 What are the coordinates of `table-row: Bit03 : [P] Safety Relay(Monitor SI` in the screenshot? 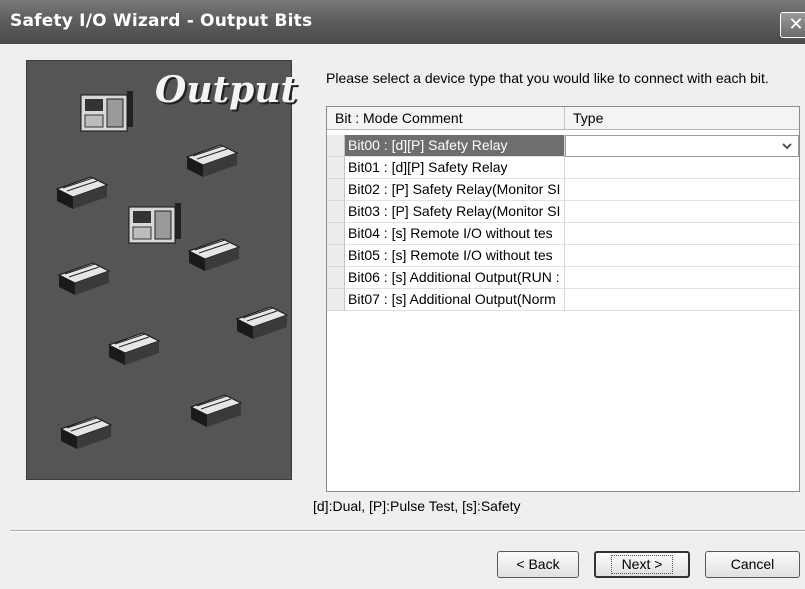 It's located at (563, 212).